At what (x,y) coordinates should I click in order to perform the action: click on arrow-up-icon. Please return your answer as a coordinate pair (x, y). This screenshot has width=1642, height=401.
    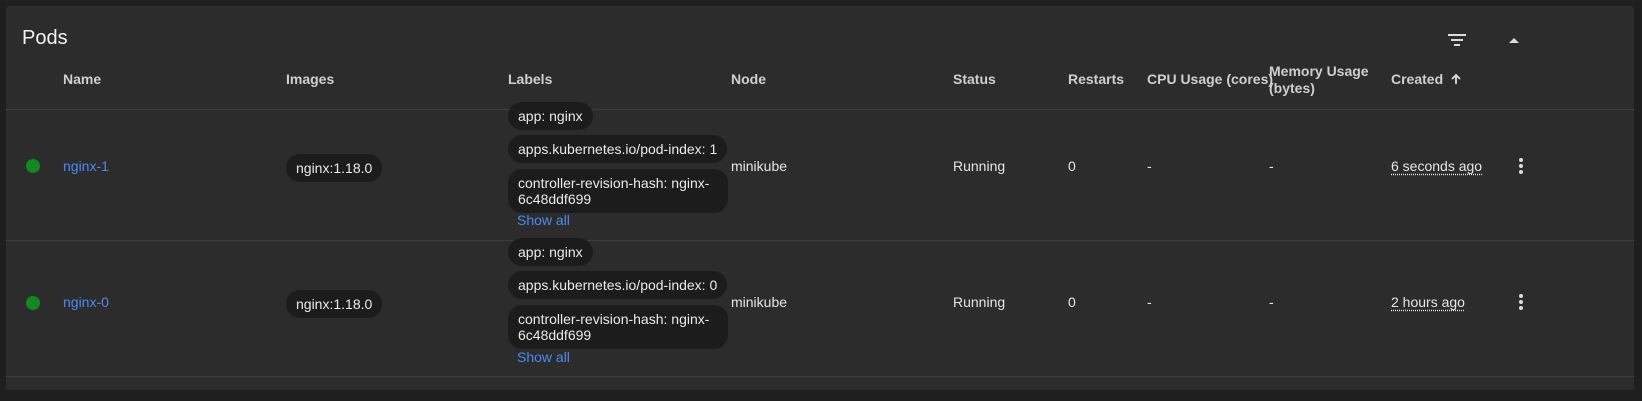
    Looking at the image, I should click on (1456, 78).